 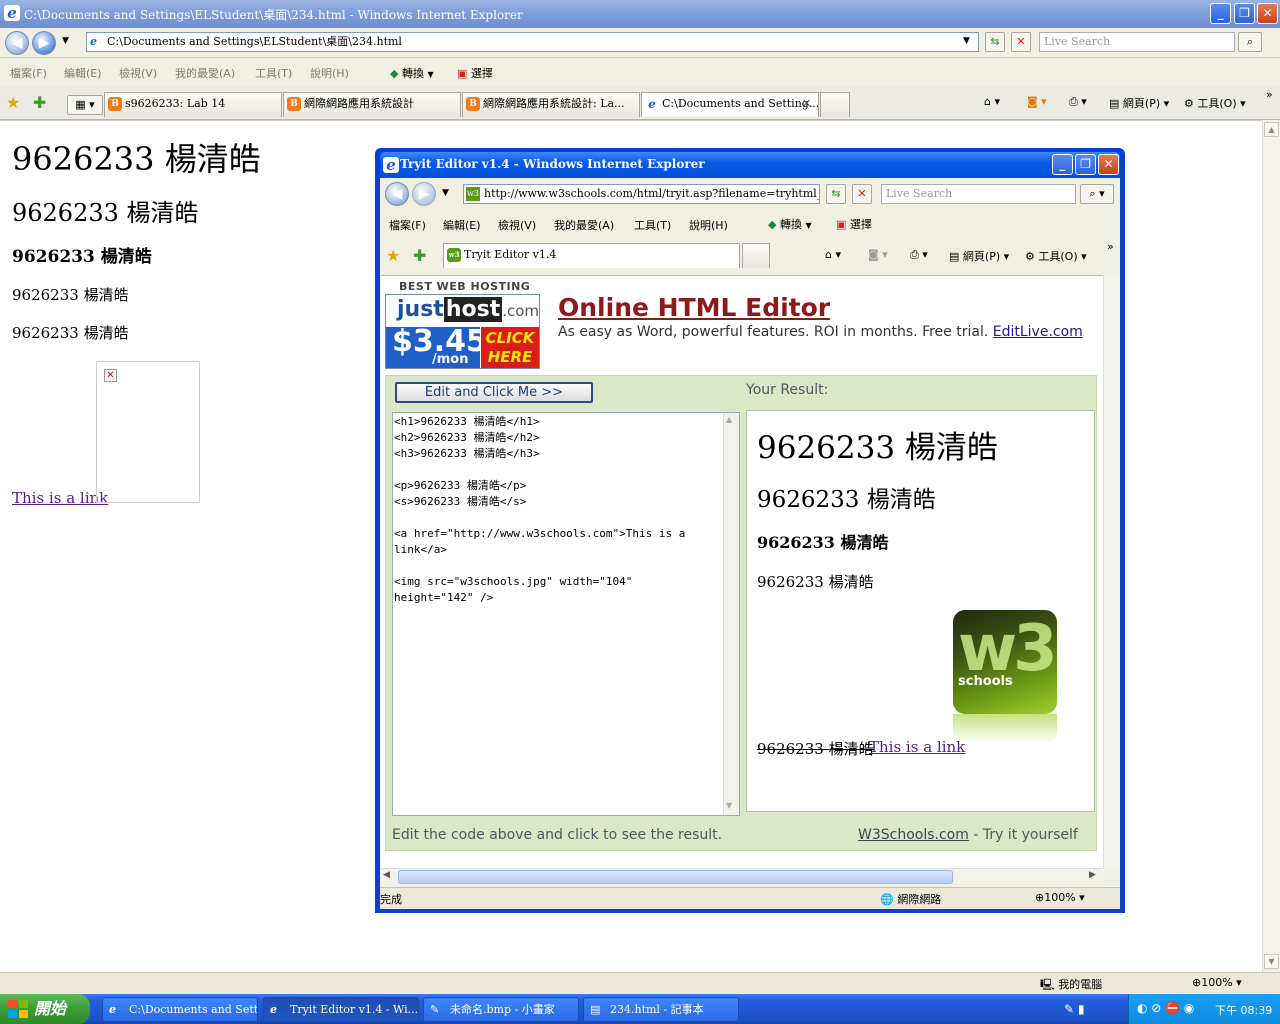 What do you see at coordinates (917, 747) in the screenshot?
I see `result-link: This is a link` at bounding box center [917, 747].